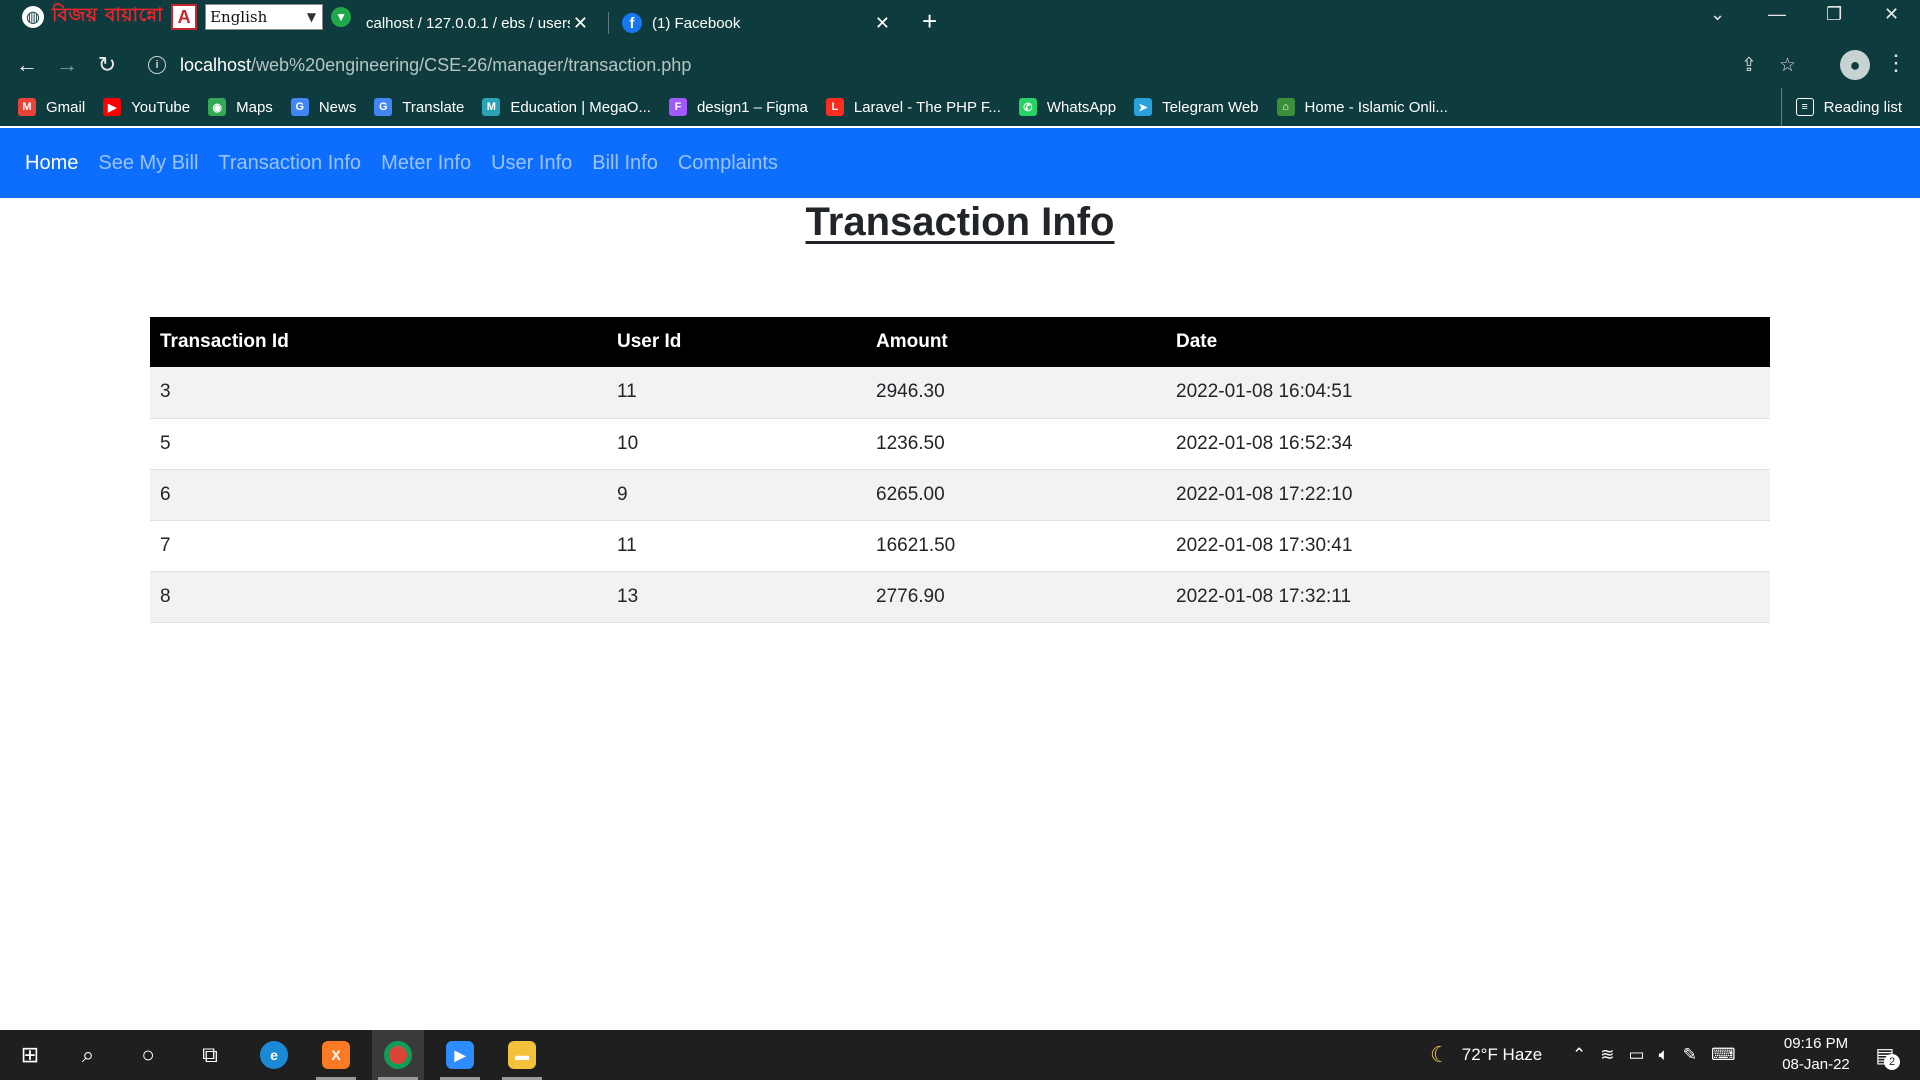 The width and height of the screenshot is (1920, 1080). What do you see at coordinates (1027, 107) in the screenshot?
I see `bookmark-whatsapp-icon: ✆` at bounding box center [1027, 107].